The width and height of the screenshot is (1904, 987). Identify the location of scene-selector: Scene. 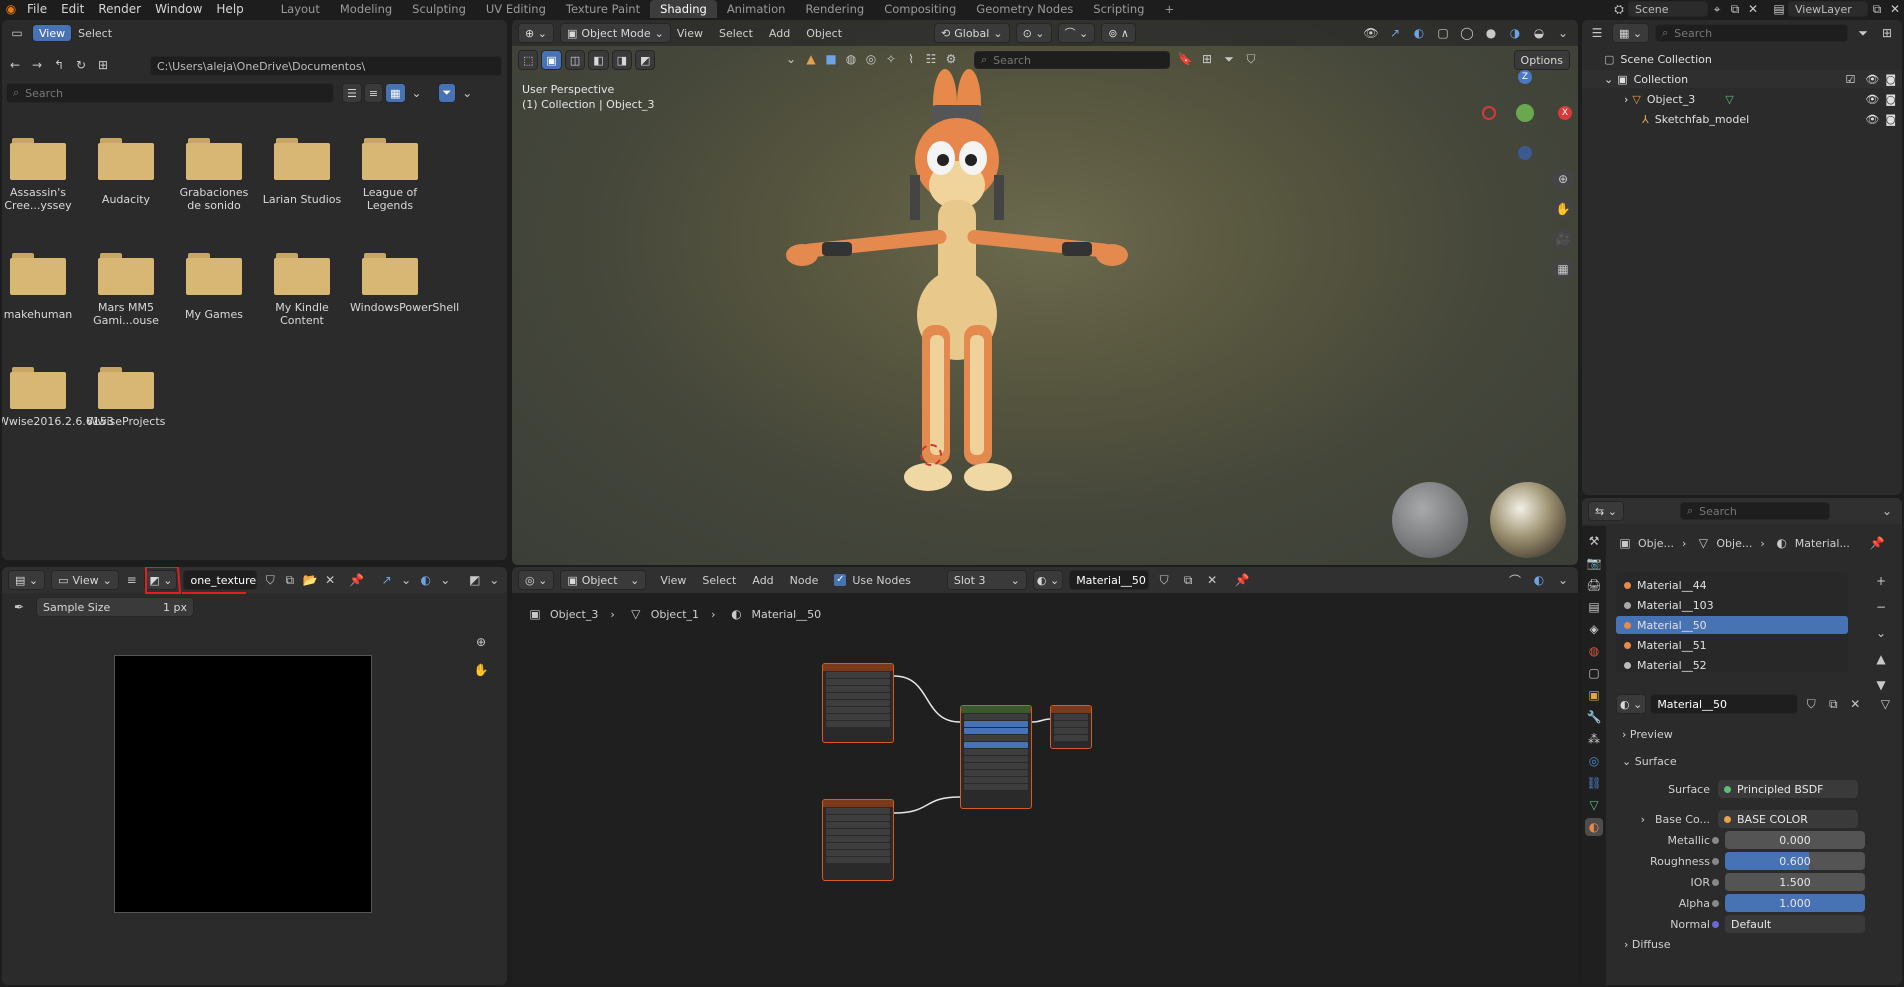
(1668, 9).